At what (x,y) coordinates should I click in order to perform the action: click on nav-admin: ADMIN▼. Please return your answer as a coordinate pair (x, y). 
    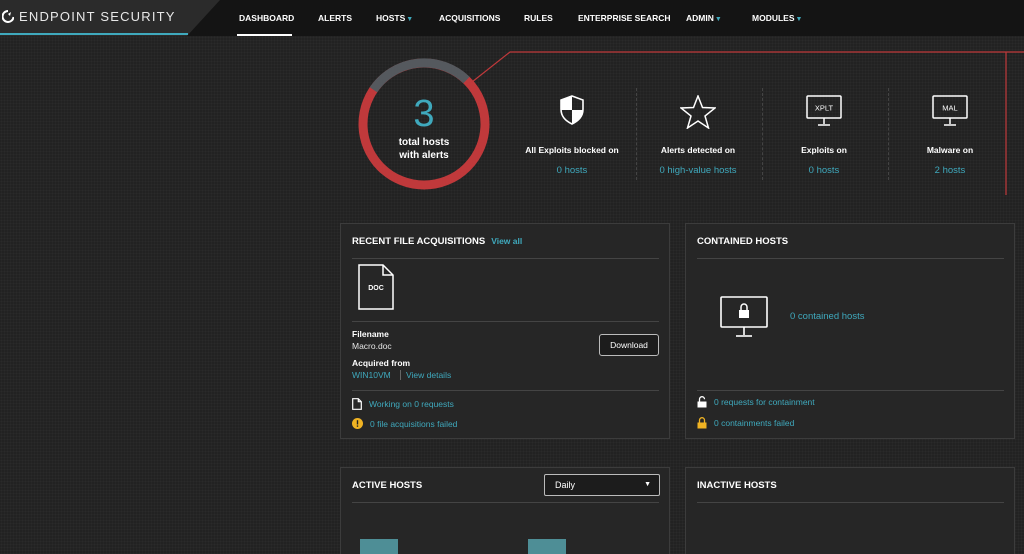
    Looking at the image, I should click on (704, 18).